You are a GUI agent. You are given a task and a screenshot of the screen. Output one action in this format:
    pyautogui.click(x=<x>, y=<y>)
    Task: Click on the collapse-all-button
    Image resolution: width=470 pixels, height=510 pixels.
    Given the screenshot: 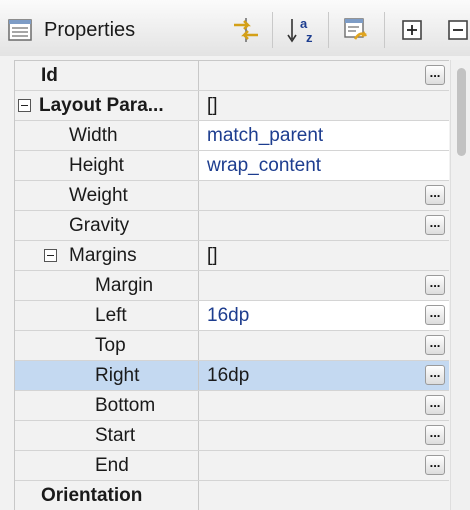 What is the action you would take?
    pyautogui.click(x=454, y=30)
    